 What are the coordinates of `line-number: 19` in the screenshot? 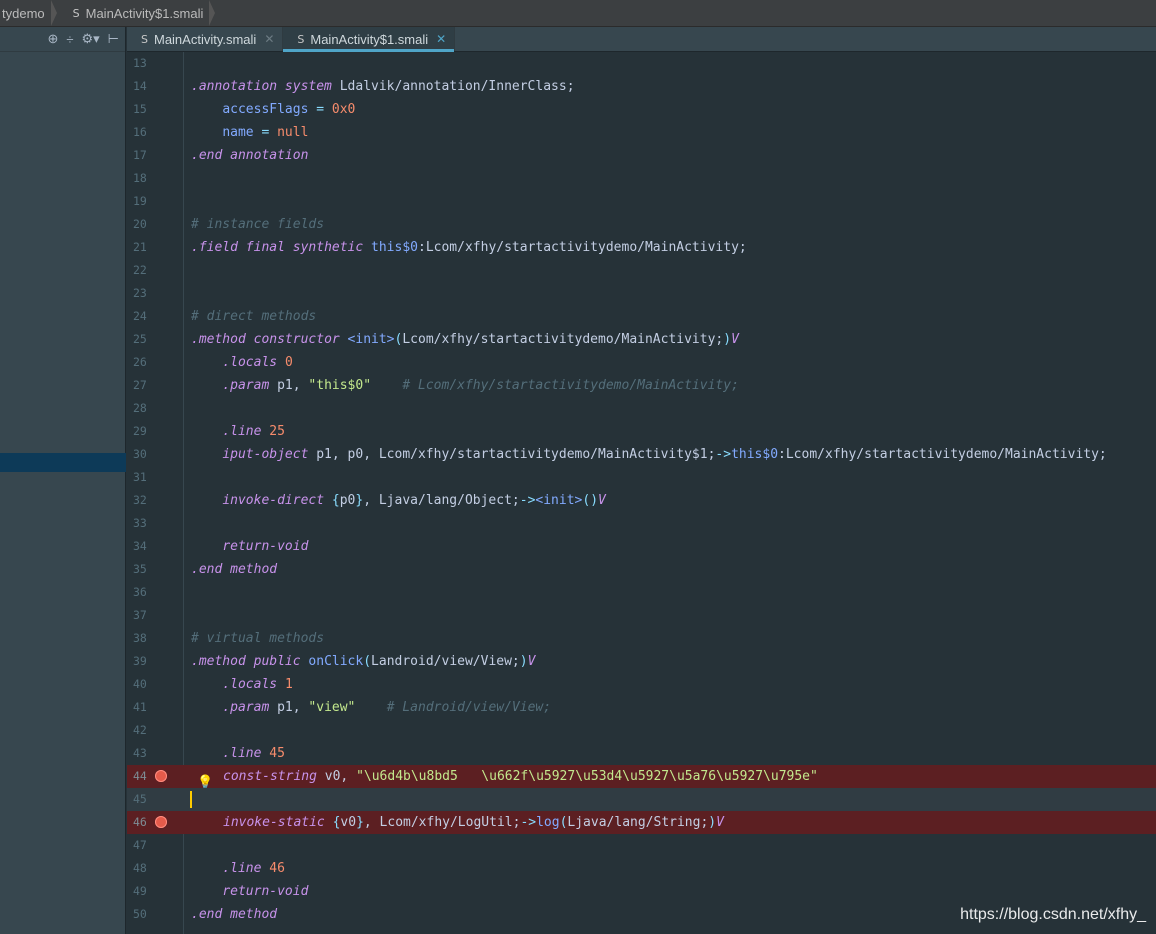 It's located at (143, 201).